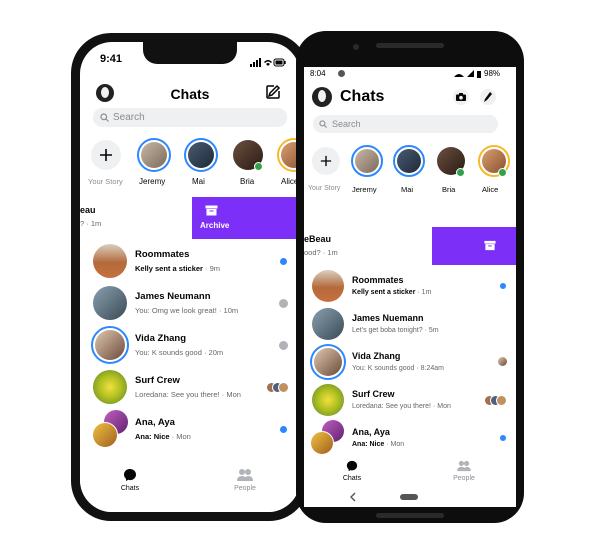 This screenshot has width=600, height=550. Describe the element at coordinates (467, 74) in the screenshot. I see `signal-icon` at that location.